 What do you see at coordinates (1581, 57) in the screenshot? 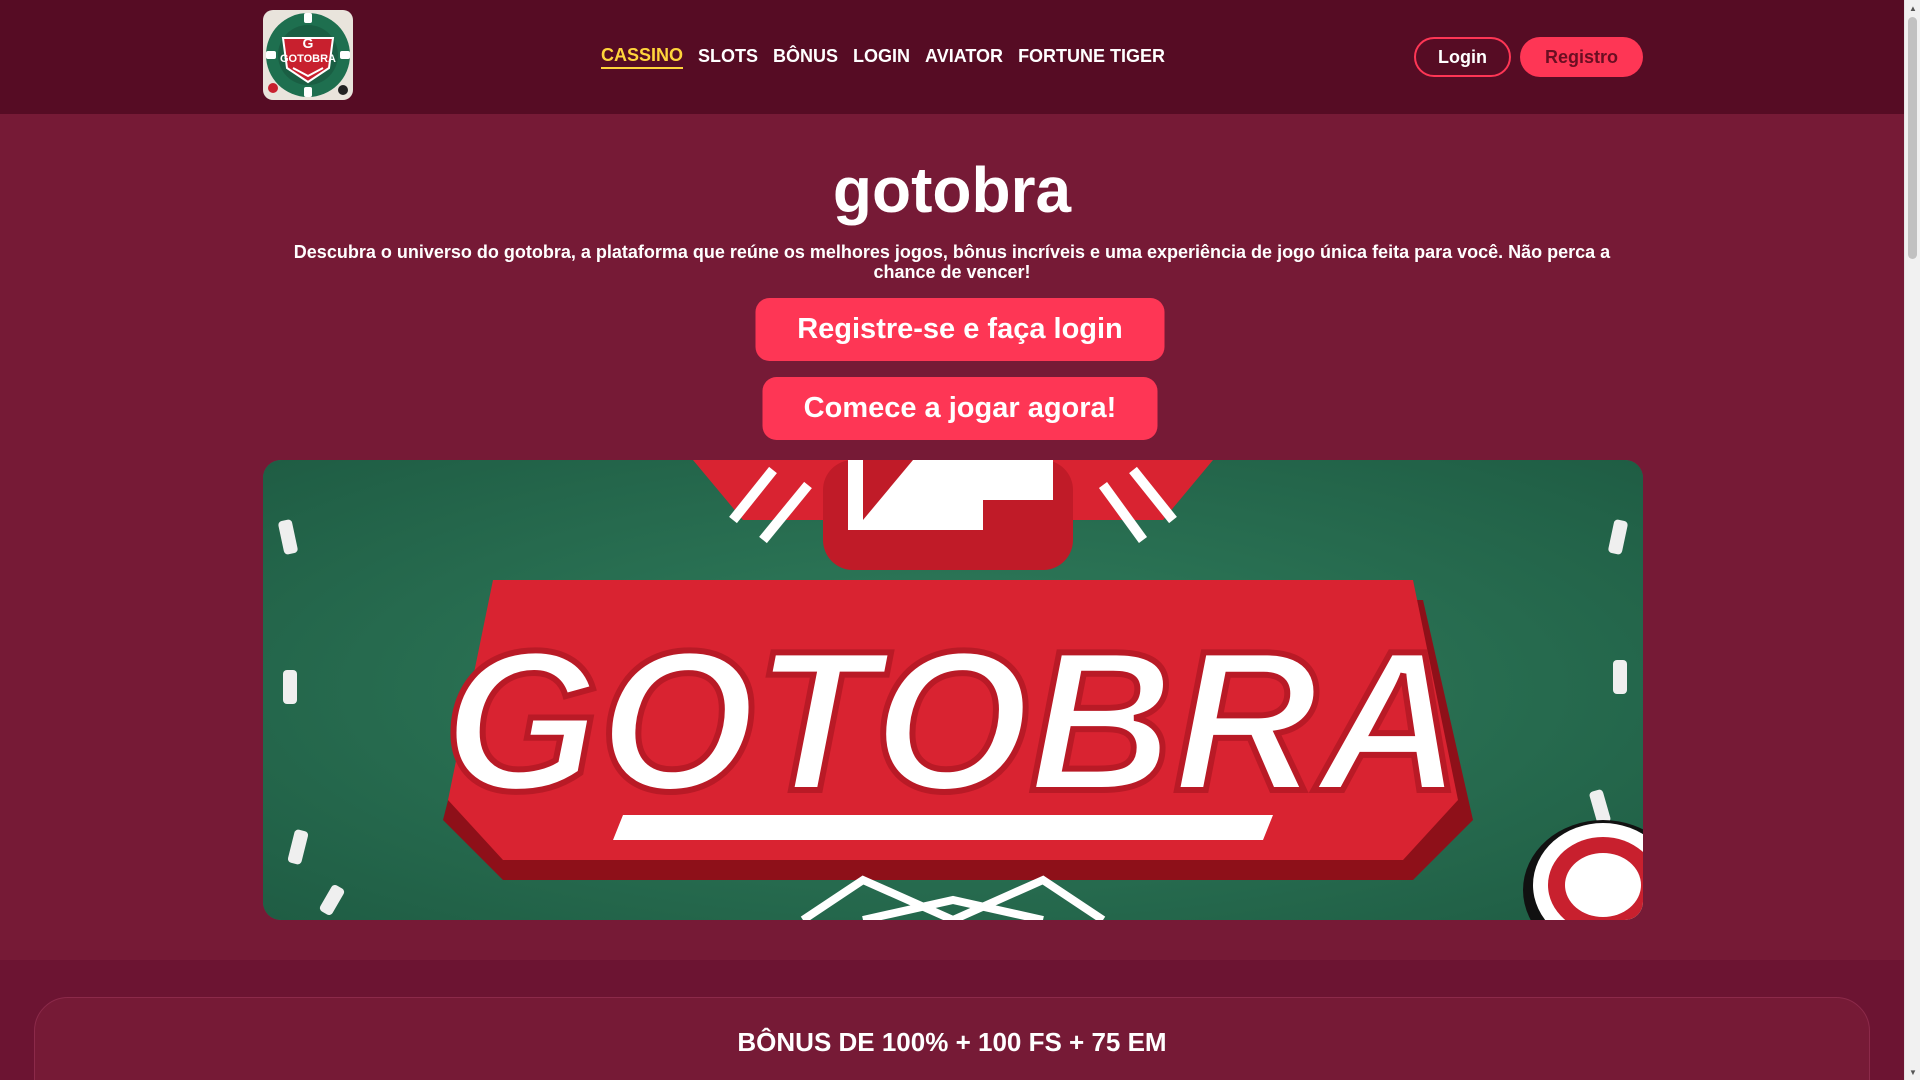
I see `register-button: Registro` at bounding box center [1581, 57].